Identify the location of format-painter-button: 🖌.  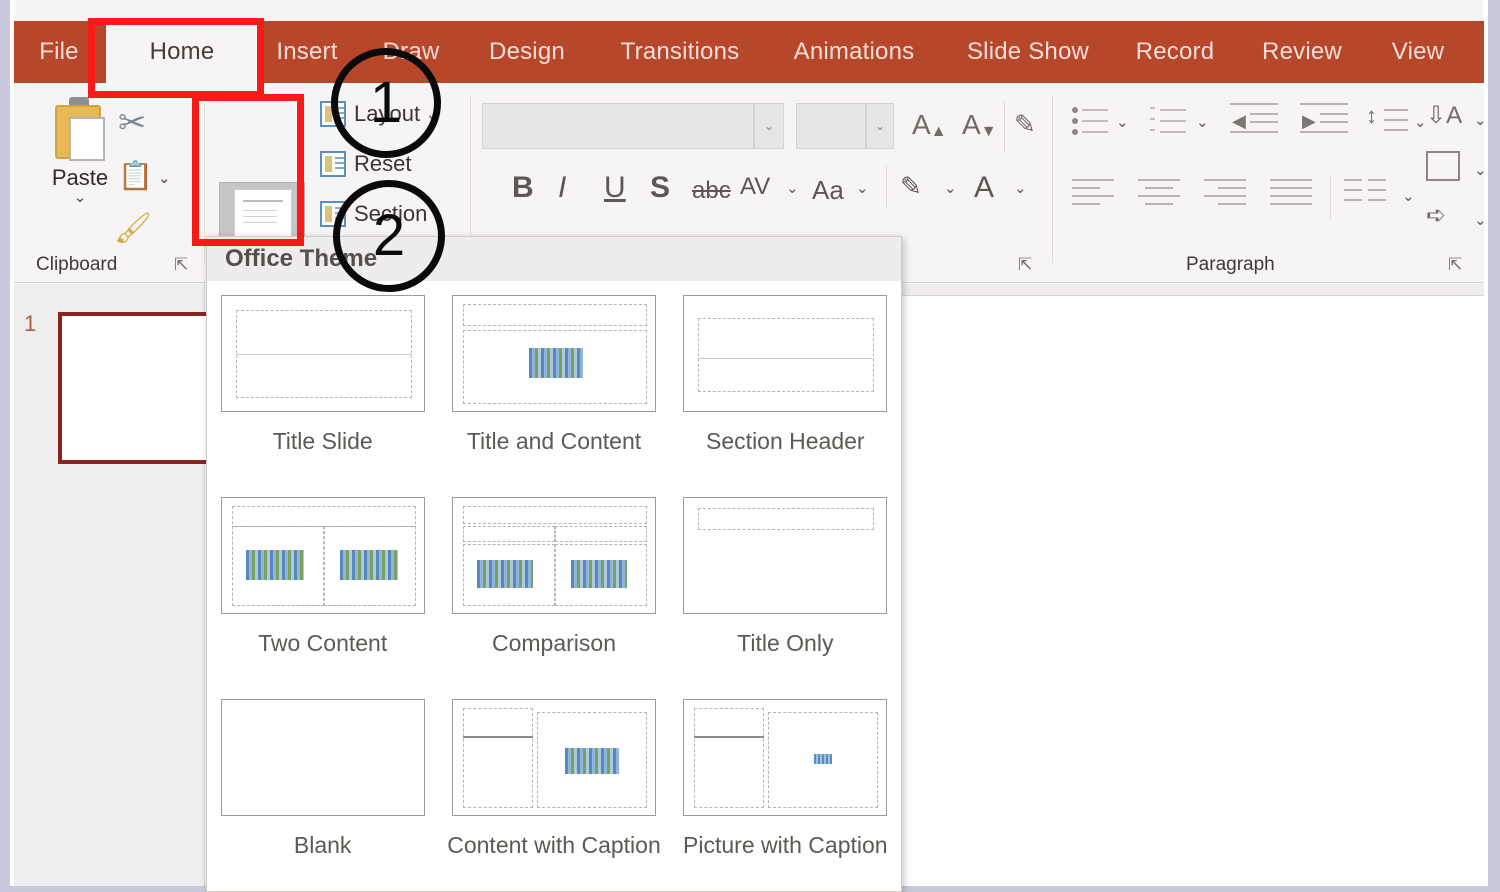
(133, 228).